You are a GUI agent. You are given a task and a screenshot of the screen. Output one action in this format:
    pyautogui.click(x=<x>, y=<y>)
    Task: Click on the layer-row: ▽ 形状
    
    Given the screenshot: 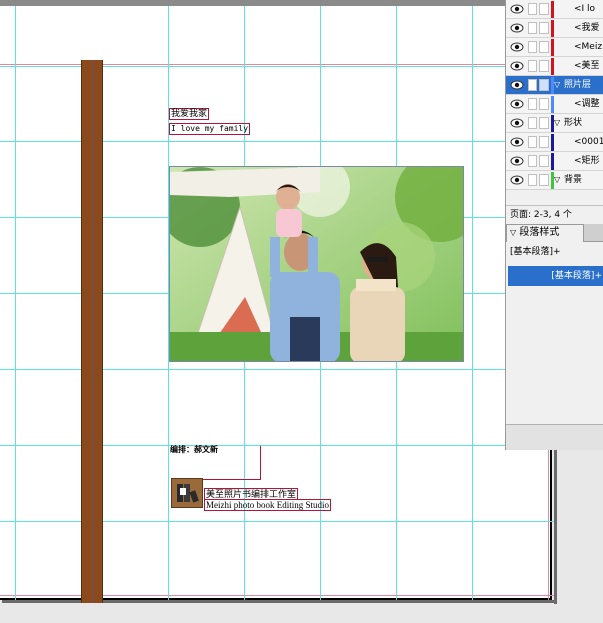 What is the action you would take?
    pyautogui.click(x=554, y=123)
    